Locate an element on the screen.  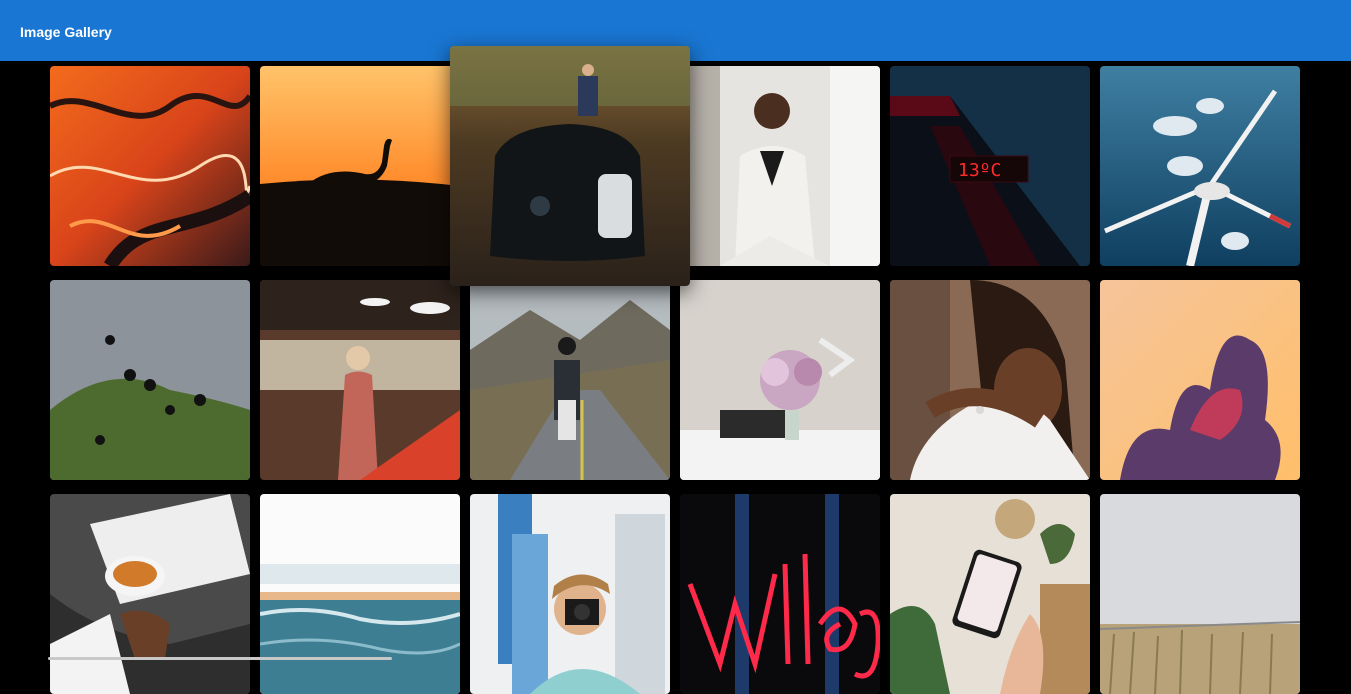
gallery-image-5: 13ºC is located at coordinates (990, 166).